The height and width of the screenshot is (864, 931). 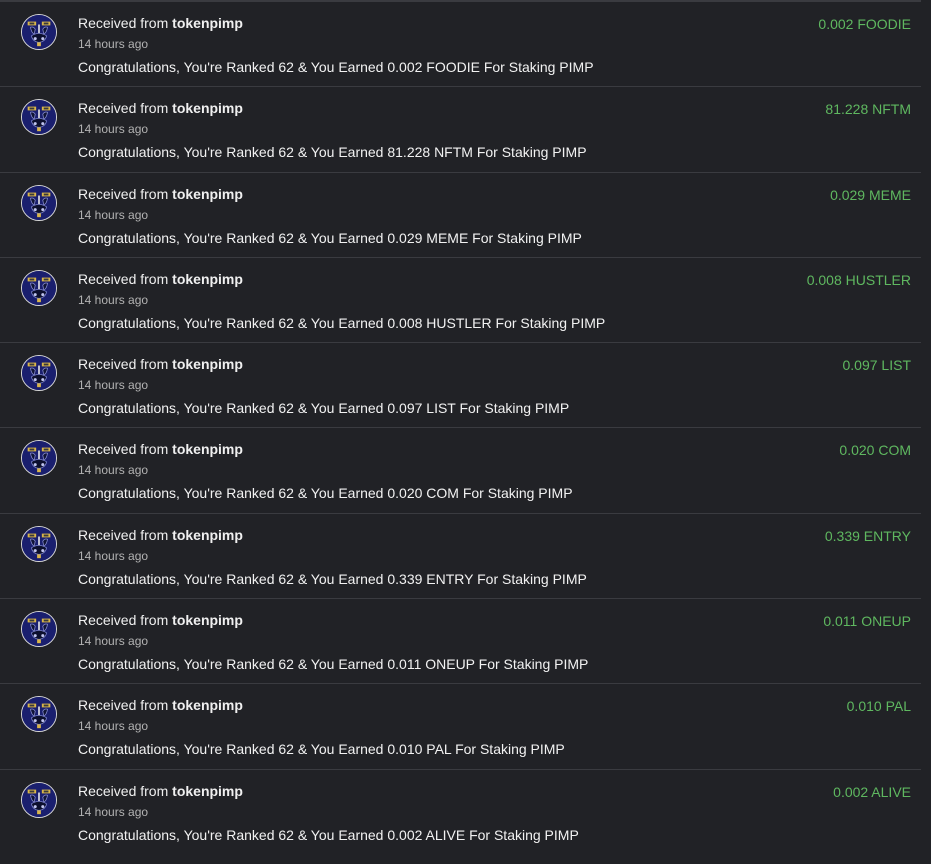 What do you see at coordinates (864, 24) in the screenshot?
I see `amount-received: 0.002 FOODIE` at bounding box center [864, 24].